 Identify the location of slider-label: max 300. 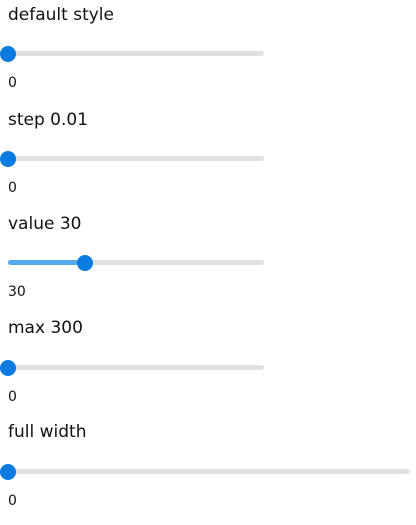
(45, 328).